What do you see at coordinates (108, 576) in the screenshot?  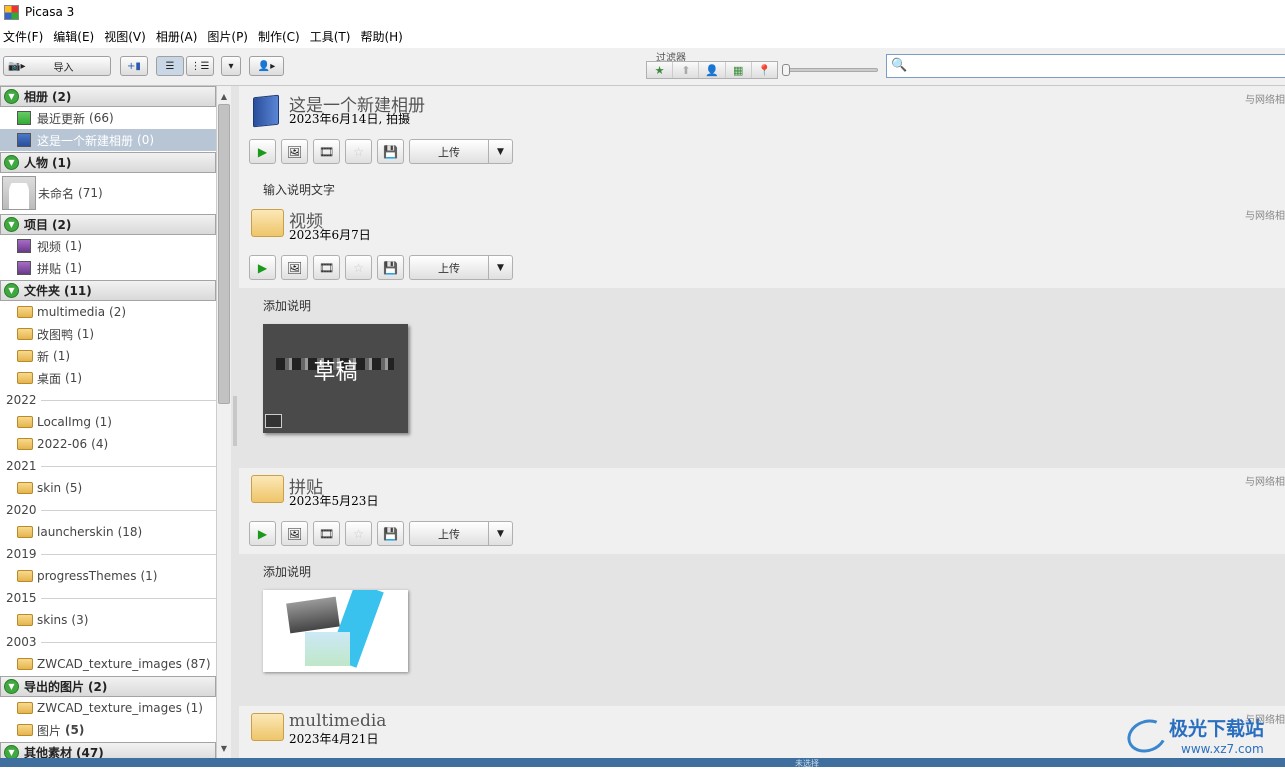 I see `sidebar-item-folder: progressThemes (1)` at bounding box center [108, 576].